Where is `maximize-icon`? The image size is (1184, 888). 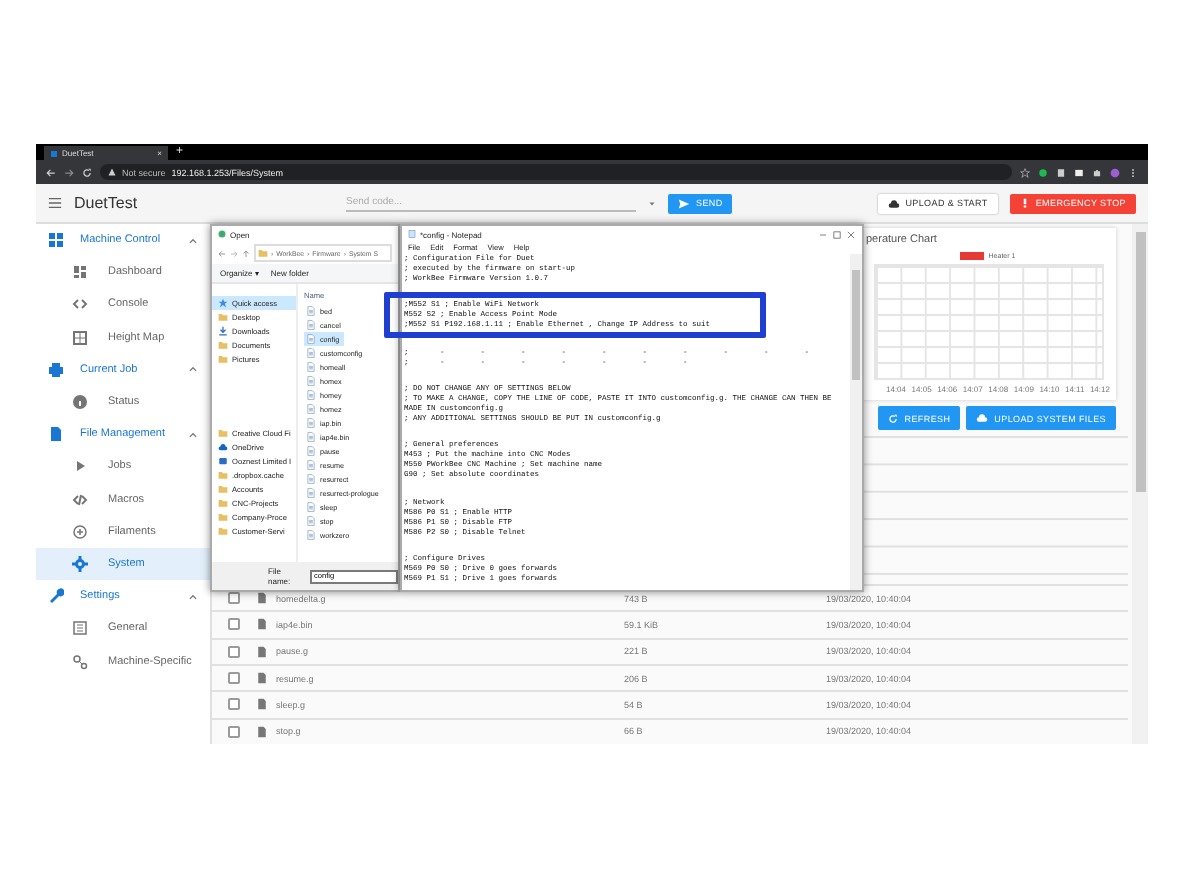
maximize-icon is located at coordinates (837, 234).